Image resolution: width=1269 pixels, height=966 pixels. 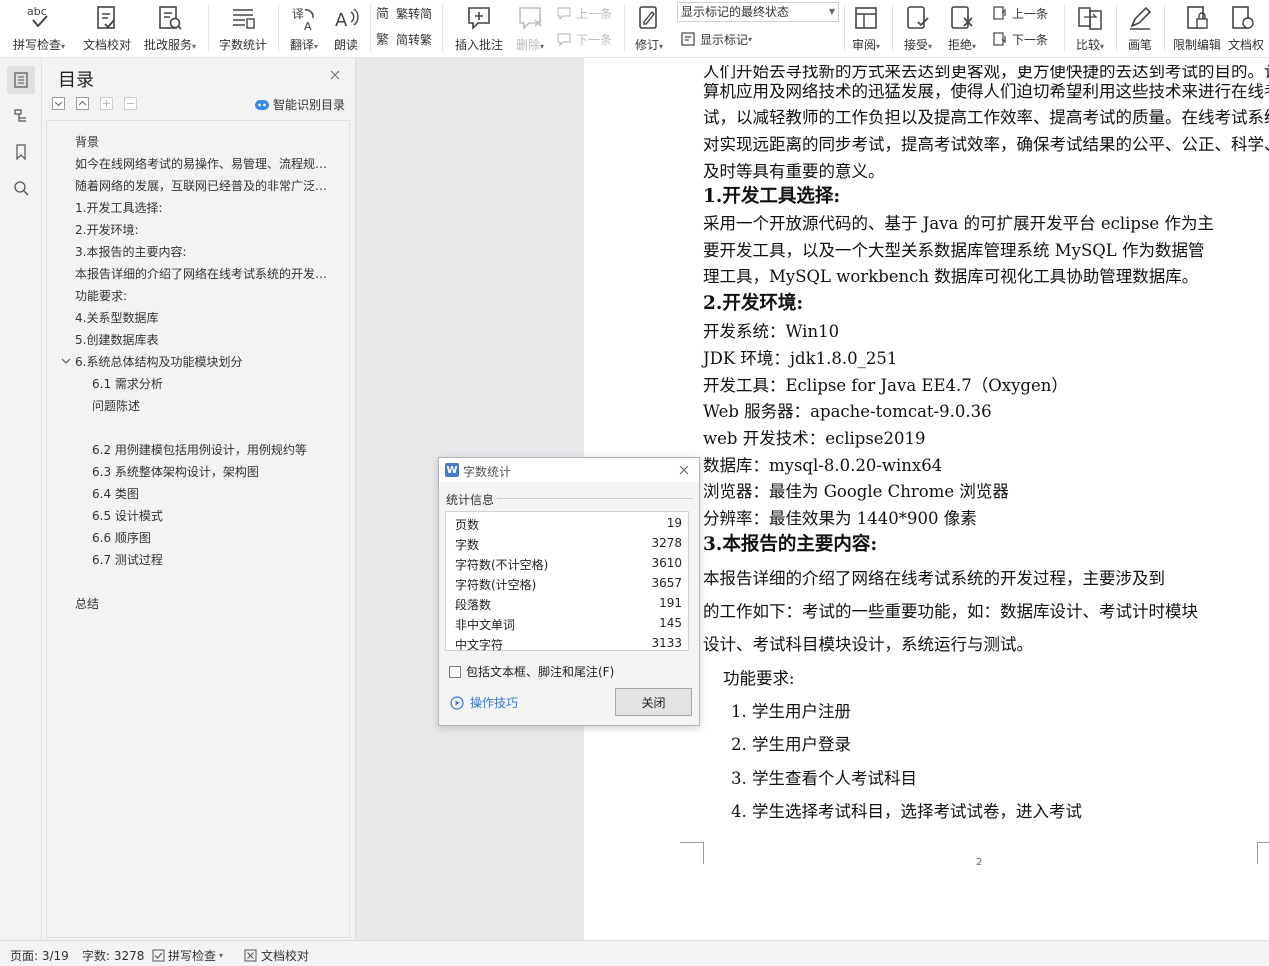 I want to click on add-heading-icon, so click(x=106, y=103).